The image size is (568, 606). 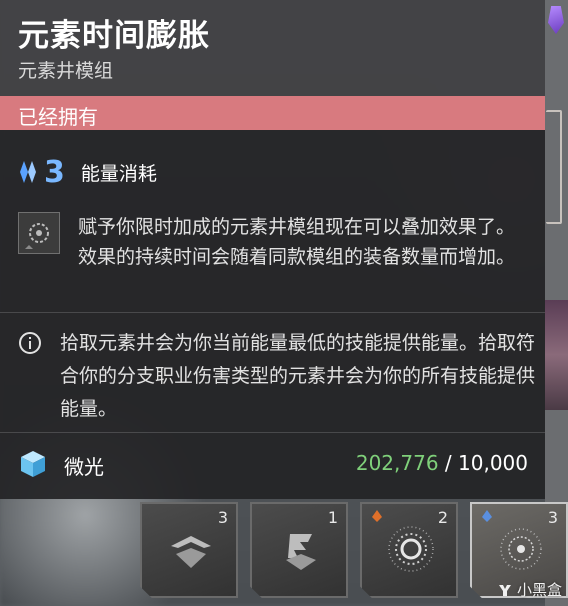 I want to click on watermark: 小黑盒, so click(x=529, y=589).